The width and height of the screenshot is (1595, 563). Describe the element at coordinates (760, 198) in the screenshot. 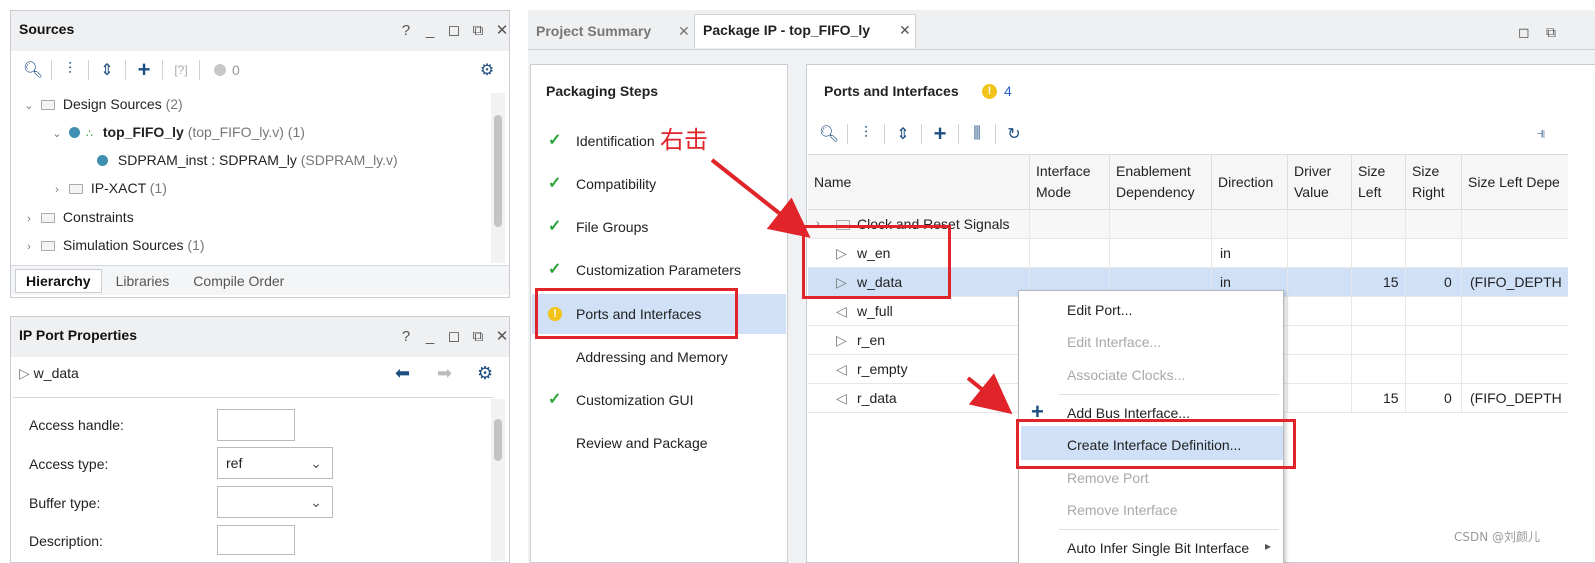

I see `arrow-to-w-data` at that location.